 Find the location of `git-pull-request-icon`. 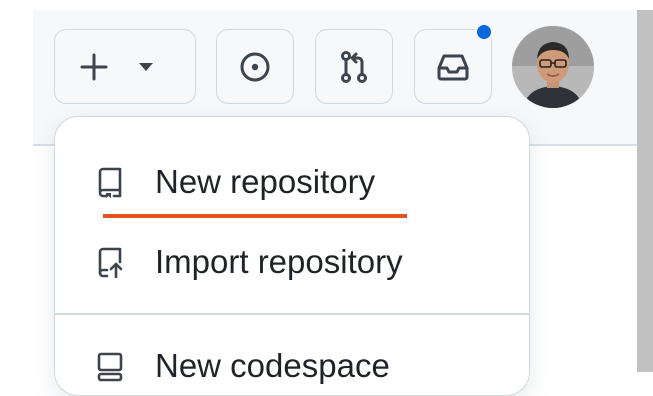

git-pull-request-icon is located at coordinates (354, 66).